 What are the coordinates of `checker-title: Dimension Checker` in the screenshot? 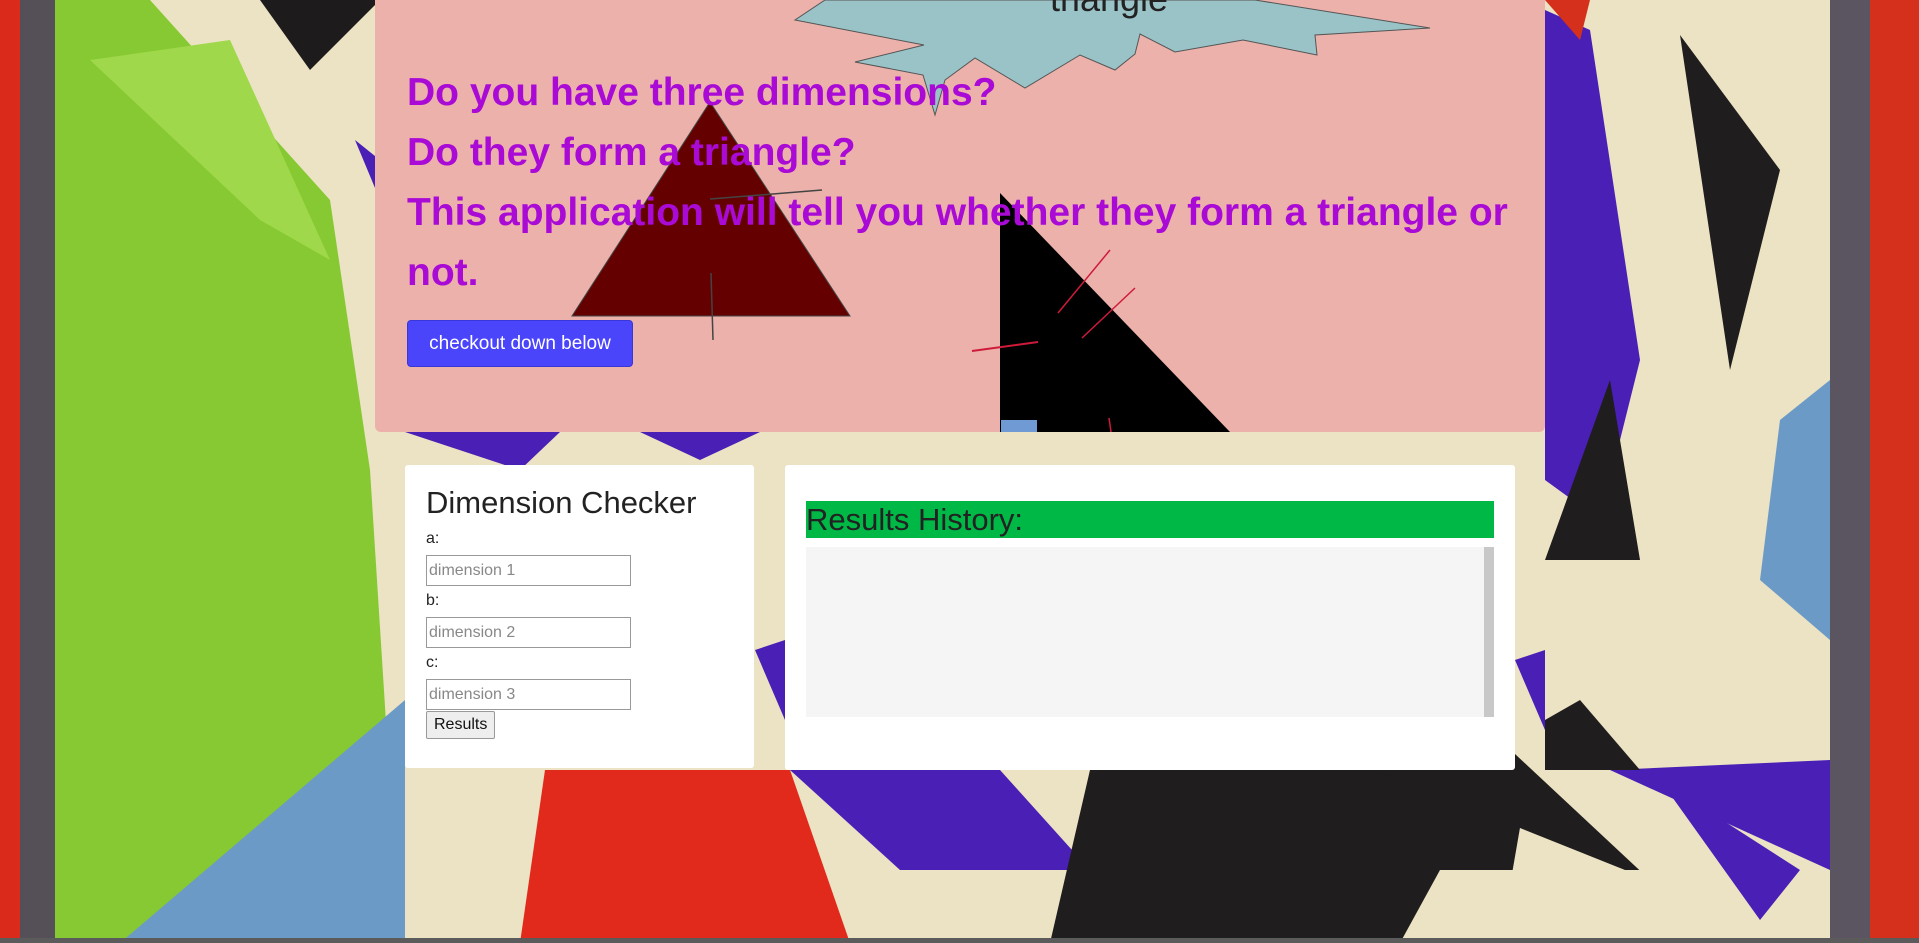 It's located at (561, 502).